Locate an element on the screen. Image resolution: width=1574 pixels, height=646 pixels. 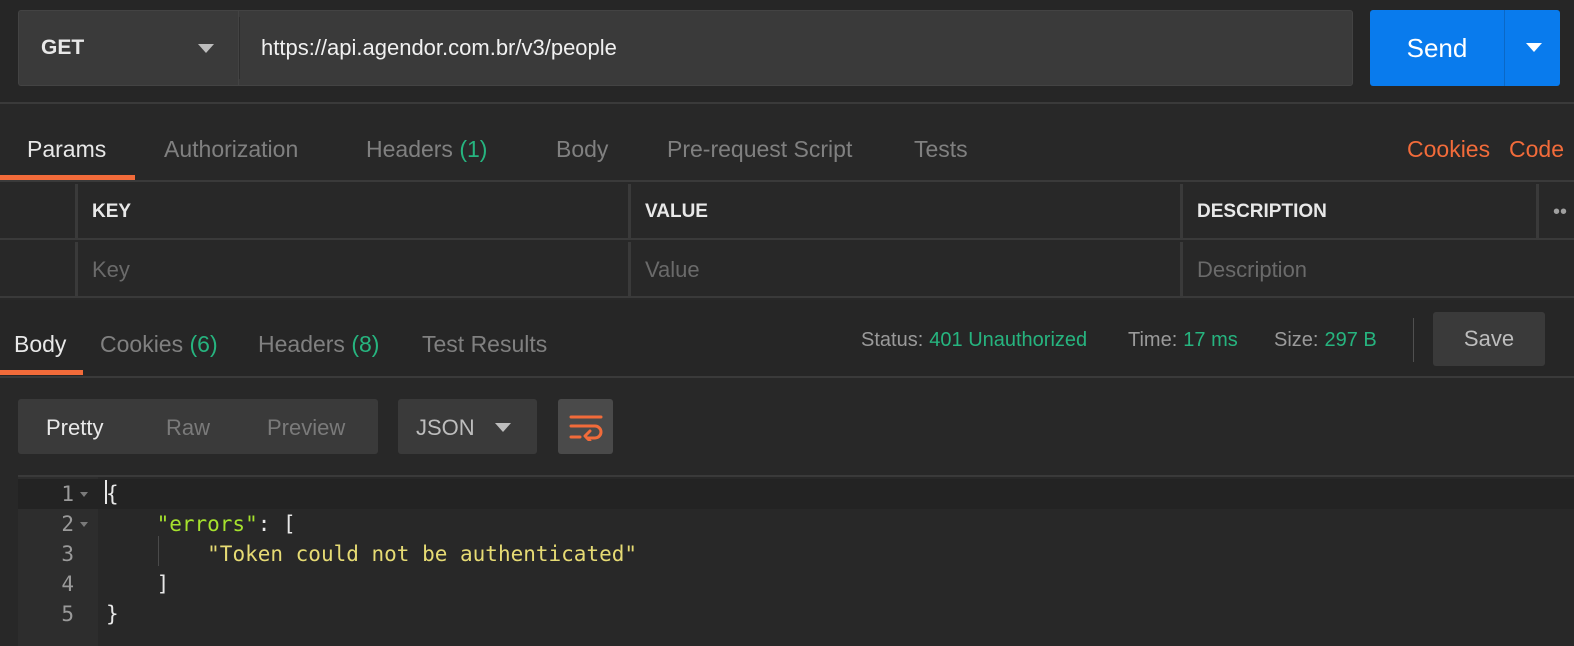
format-label: JSON is located at coordinates (445, 427).